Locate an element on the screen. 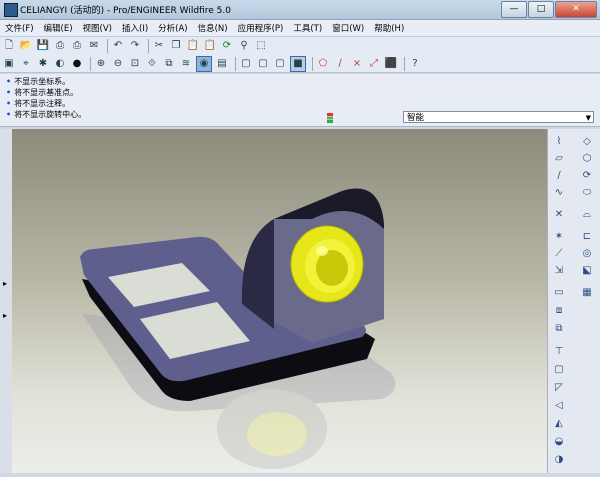 The height and width of the screenshot is (477, 600). datum-axes-icon: ∕ is located at coordinates (340, 64).